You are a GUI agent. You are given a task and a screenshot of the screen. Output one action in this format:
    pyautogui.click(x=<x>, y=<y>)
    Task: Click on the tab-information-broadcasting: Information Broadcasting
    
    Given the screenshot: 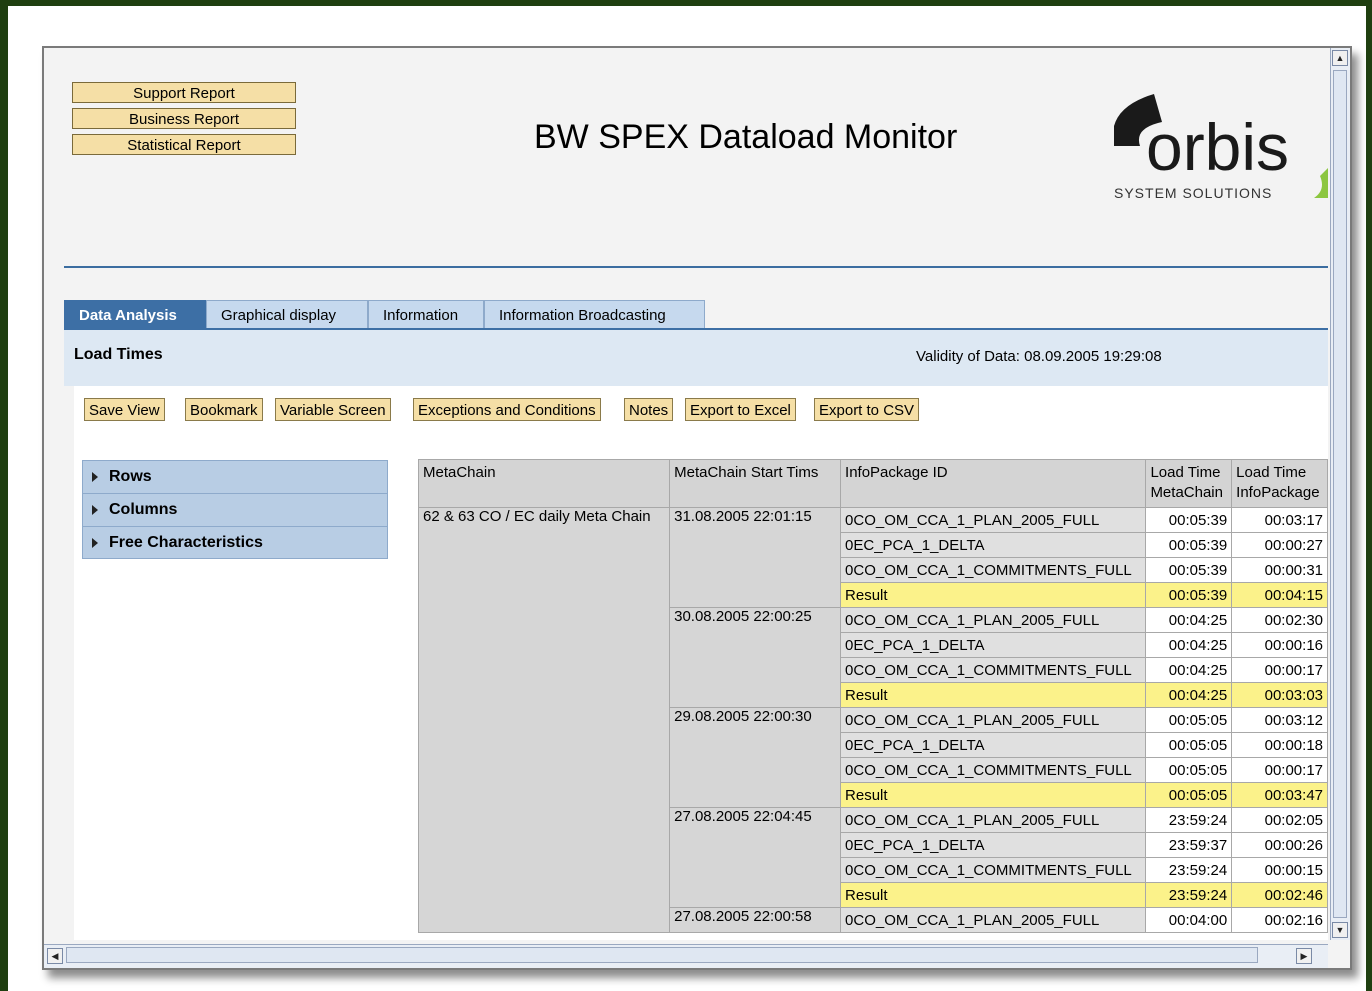 What is the action you would take?
    pyautogui.click(x=594, y=314)
    